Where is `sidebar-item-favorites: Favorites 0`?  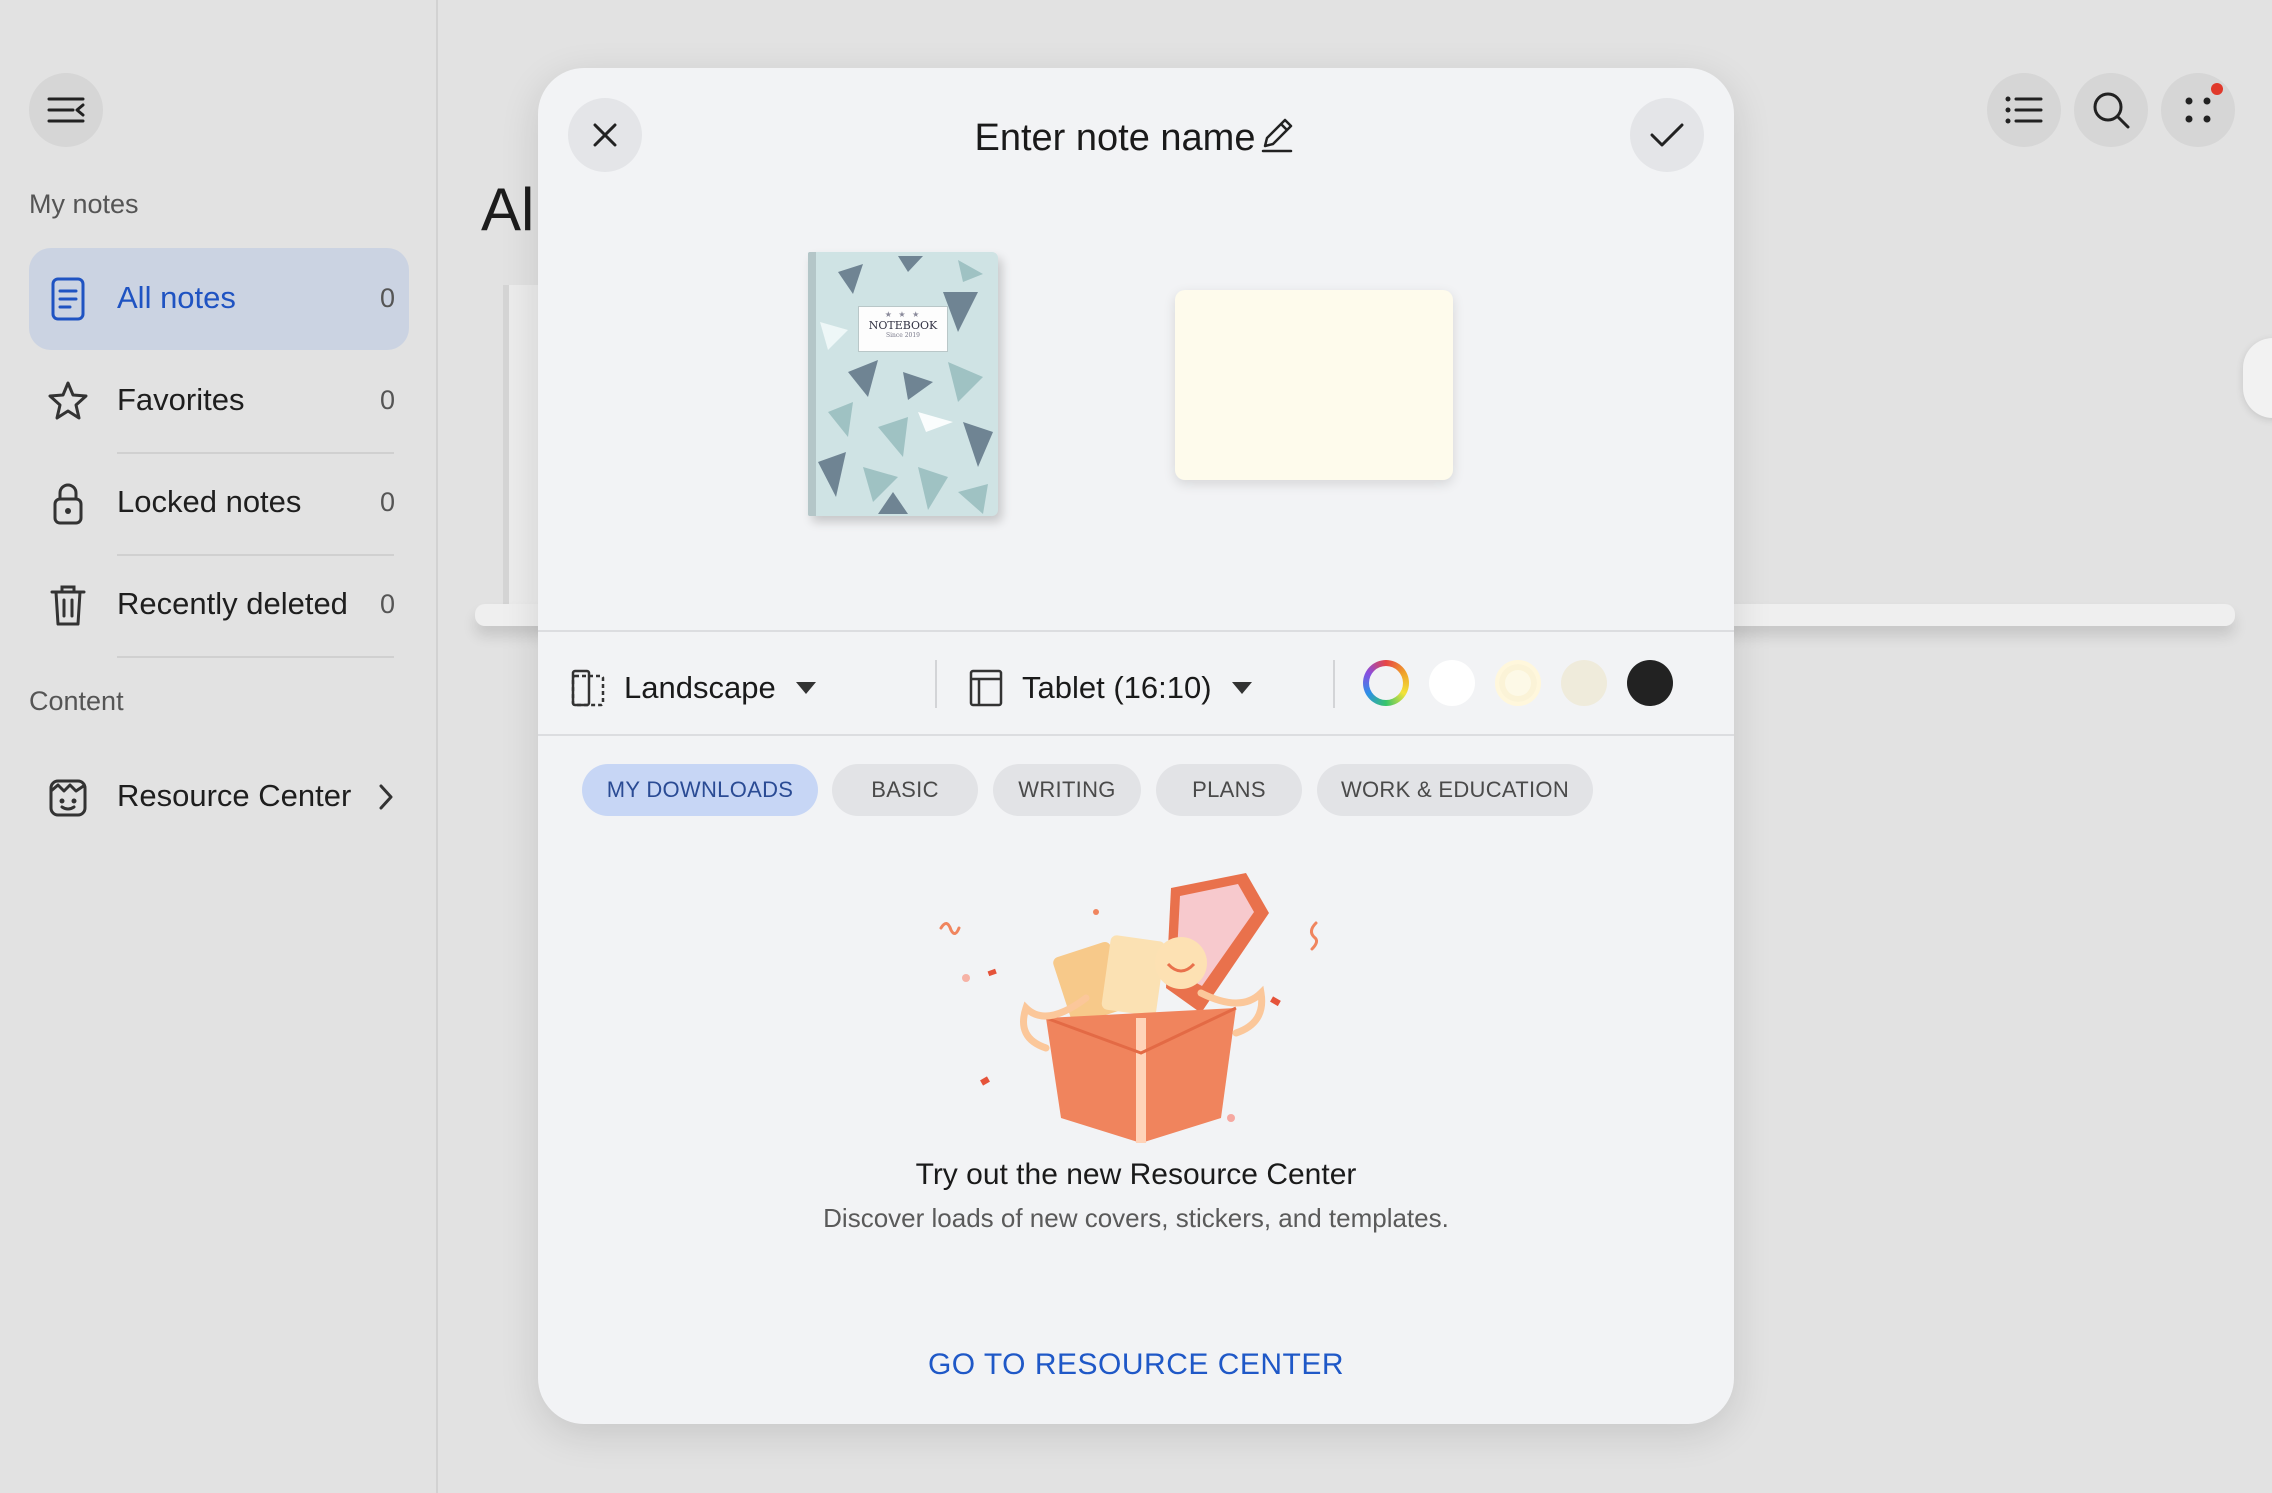 sidebar-item-favorites: Favorites 0 is located at coordinates (219, 401).